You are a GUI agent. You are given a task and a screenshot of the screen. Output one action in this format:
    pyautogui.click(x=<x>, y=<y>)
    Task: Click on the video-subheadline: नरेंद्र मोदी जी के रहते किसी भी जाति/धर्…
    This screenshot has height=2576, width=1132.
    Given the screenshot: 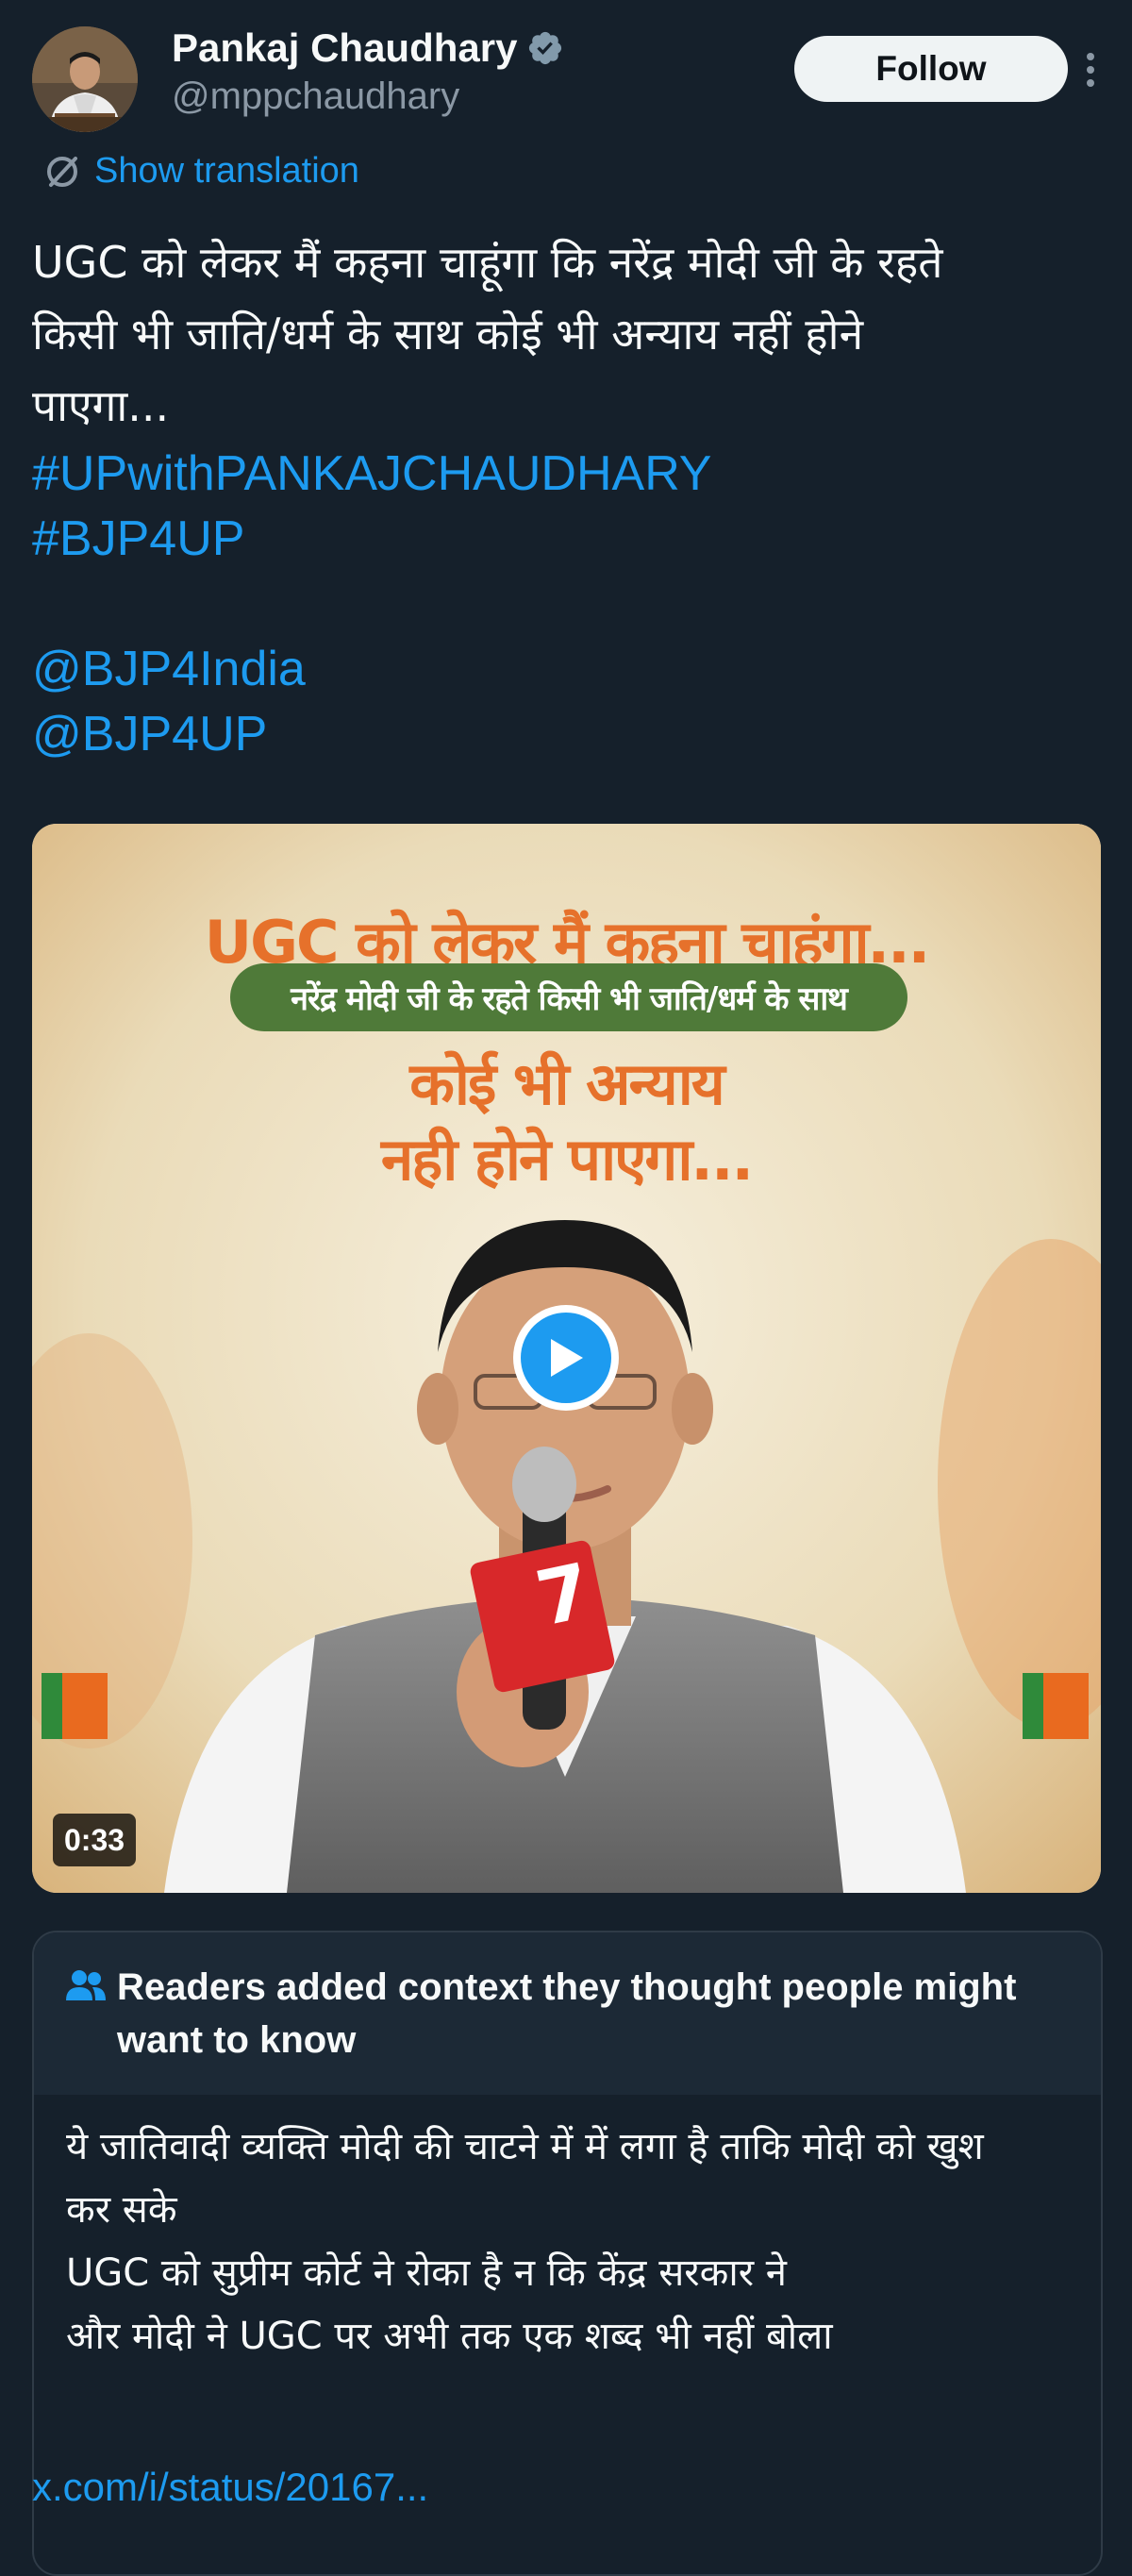 What is the action you would take?
    pyautogui.click(x=568, y=997)
    